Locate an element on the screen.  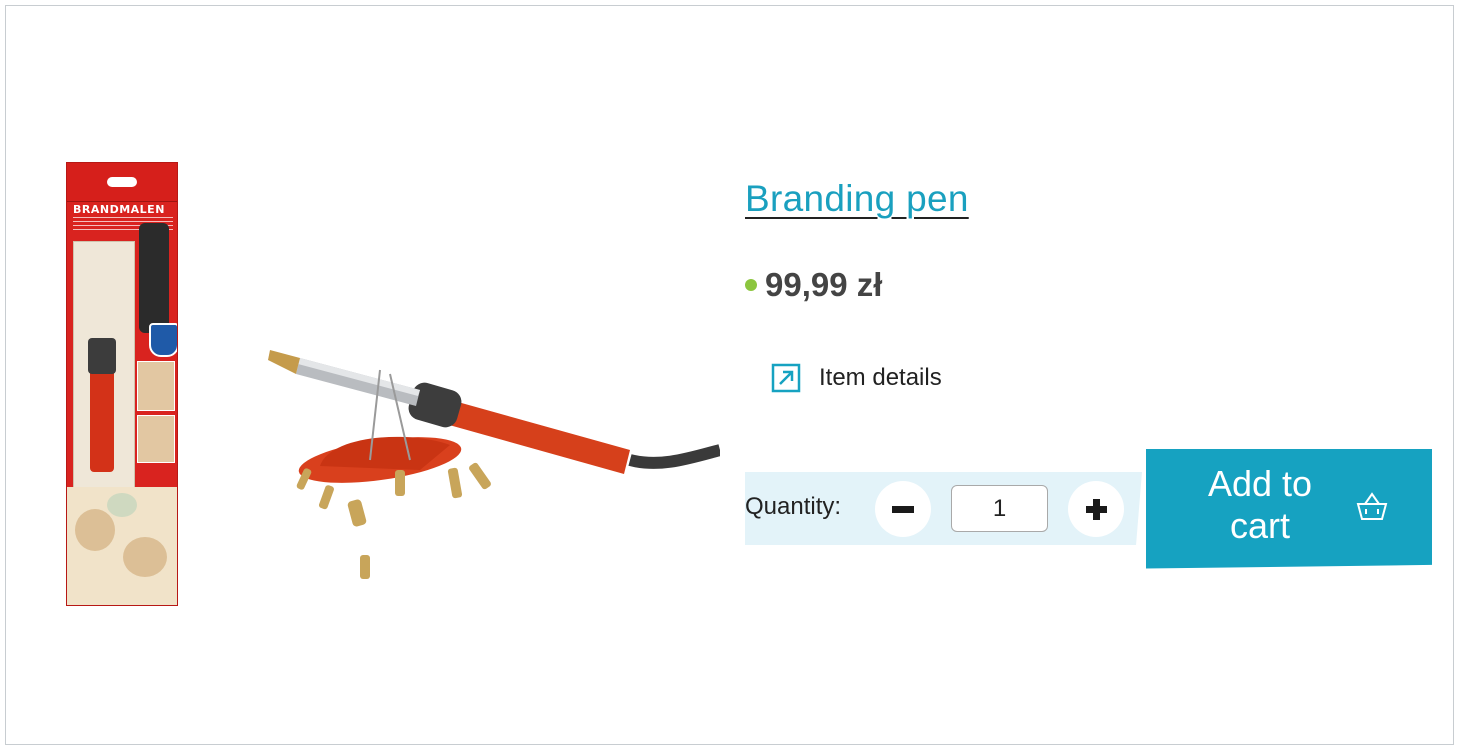
basket-icon is located at coordinates (1372, 506).